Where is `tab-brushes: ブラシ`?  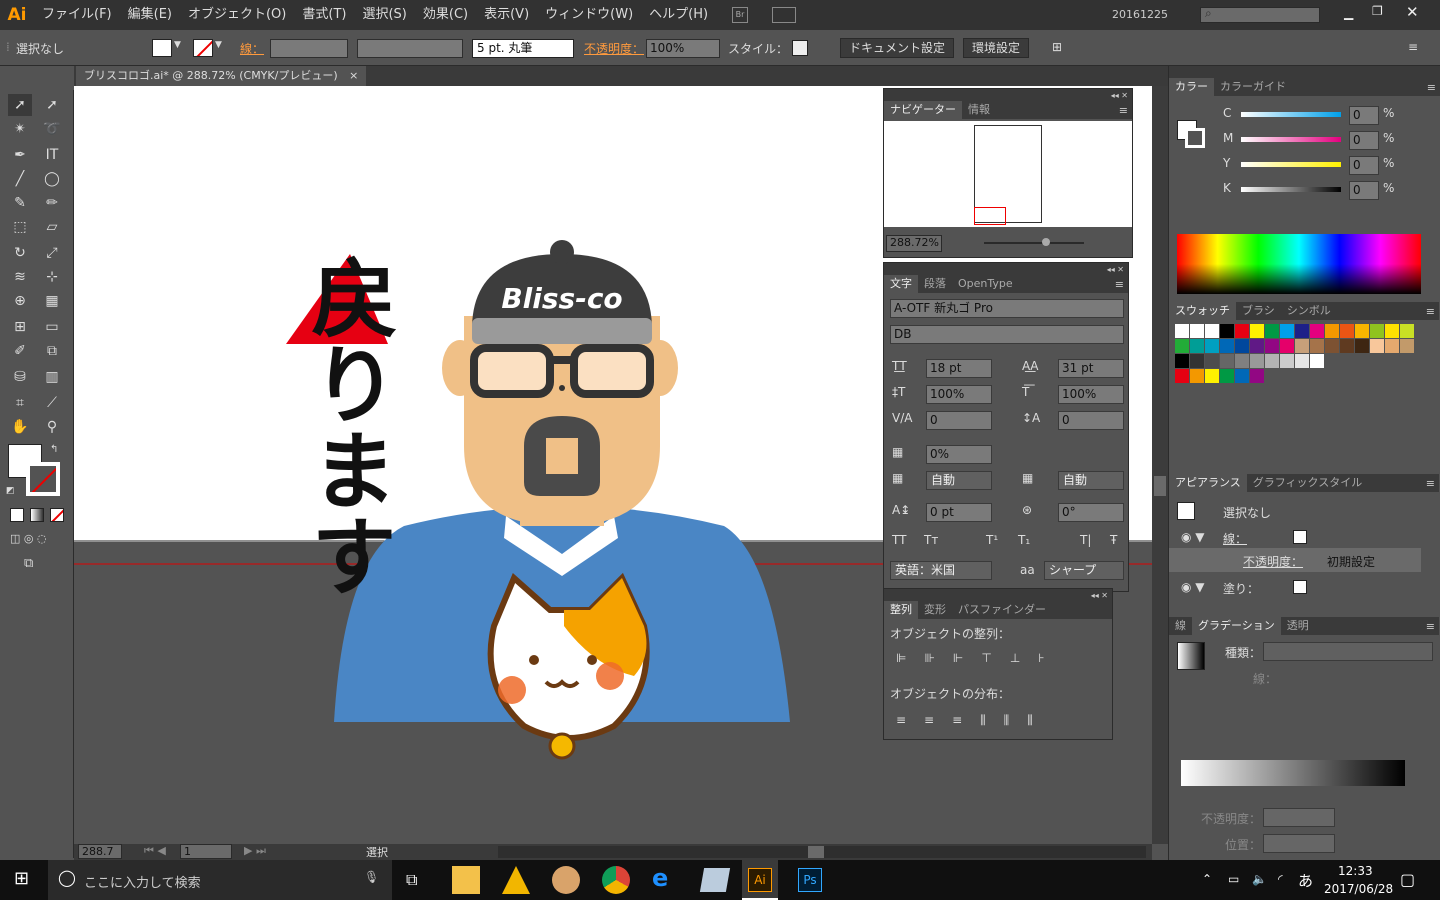
tab-brushes: ブラシ is located at coordinates (1258, 311).